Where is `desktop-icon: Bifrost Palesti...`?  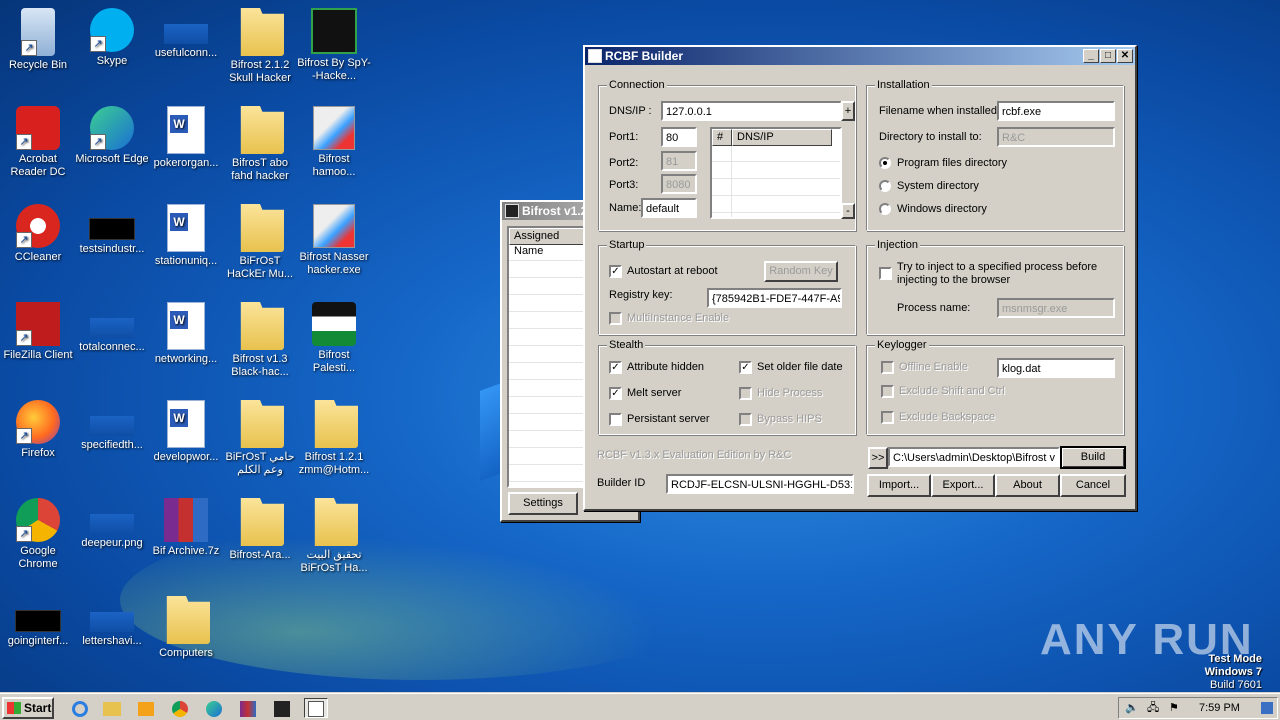
desktop-icon: Bifrost Palesti... is located at coordinates (334, 336).